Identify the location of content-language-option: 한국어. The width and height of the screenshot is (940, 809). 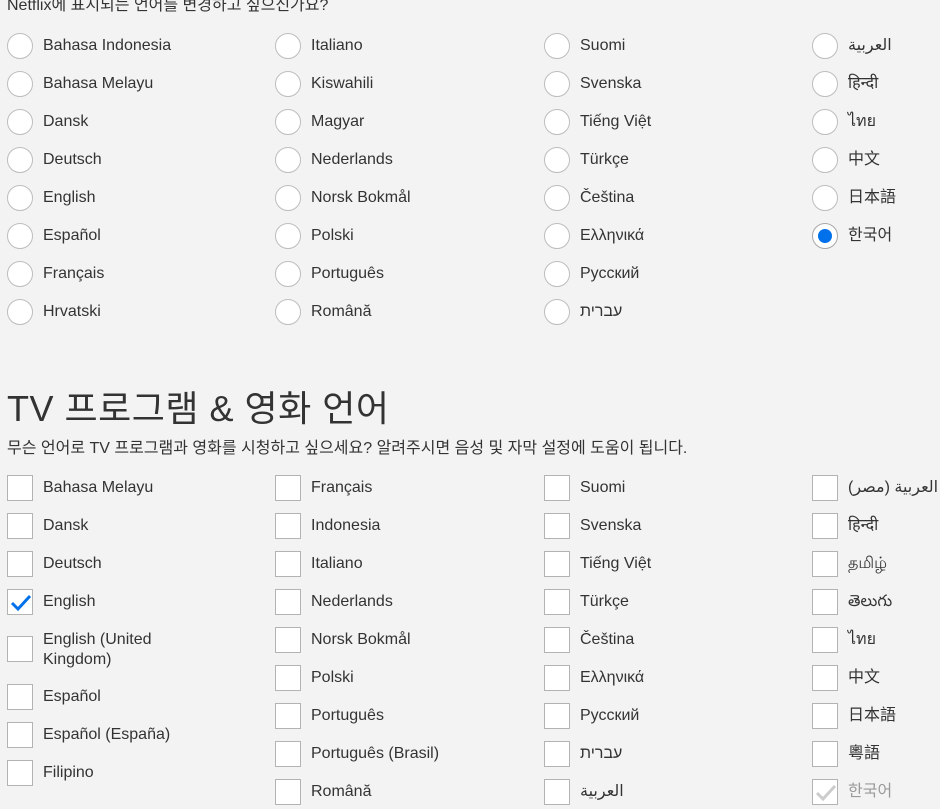
(852, 792).